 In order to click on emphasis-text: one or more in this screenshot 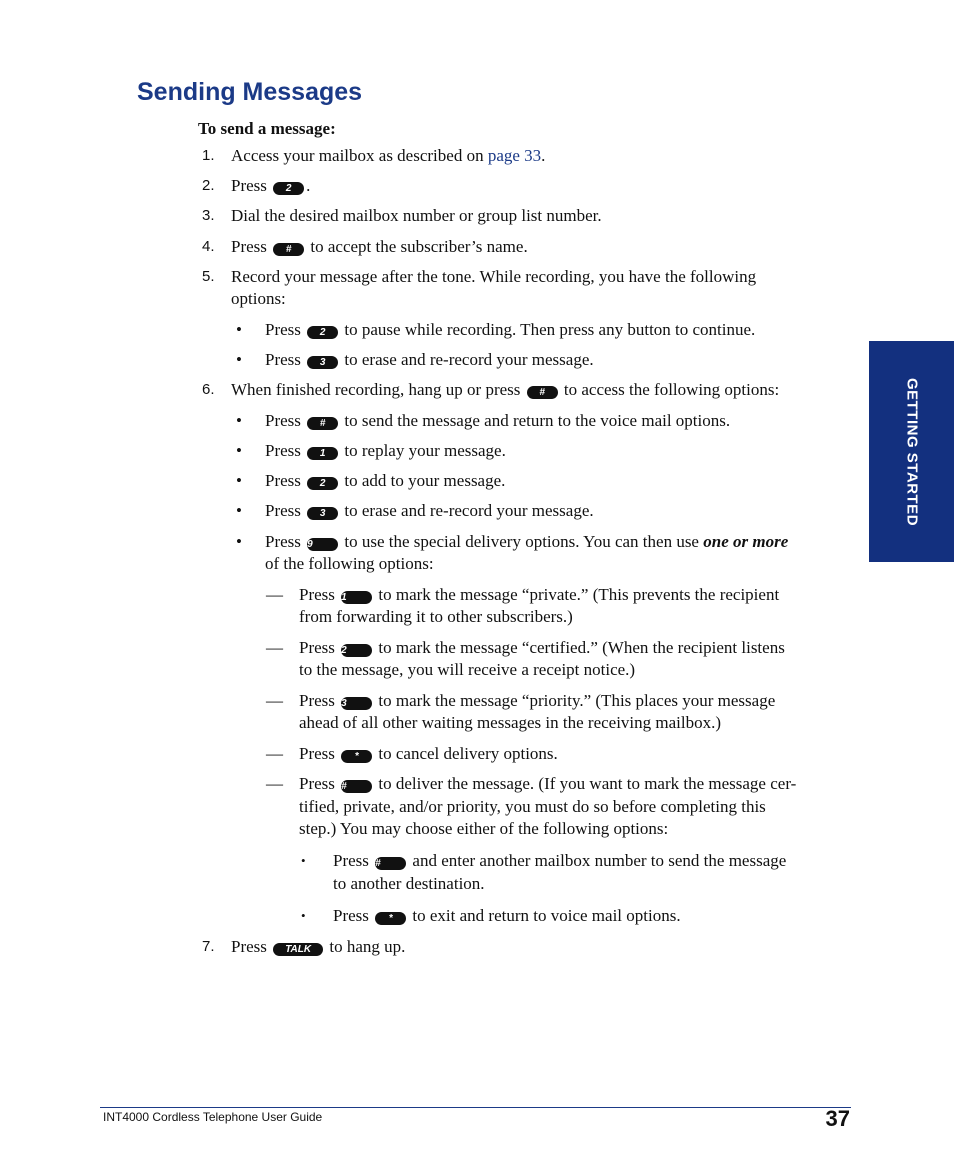, I will do `click(746, 541)`.